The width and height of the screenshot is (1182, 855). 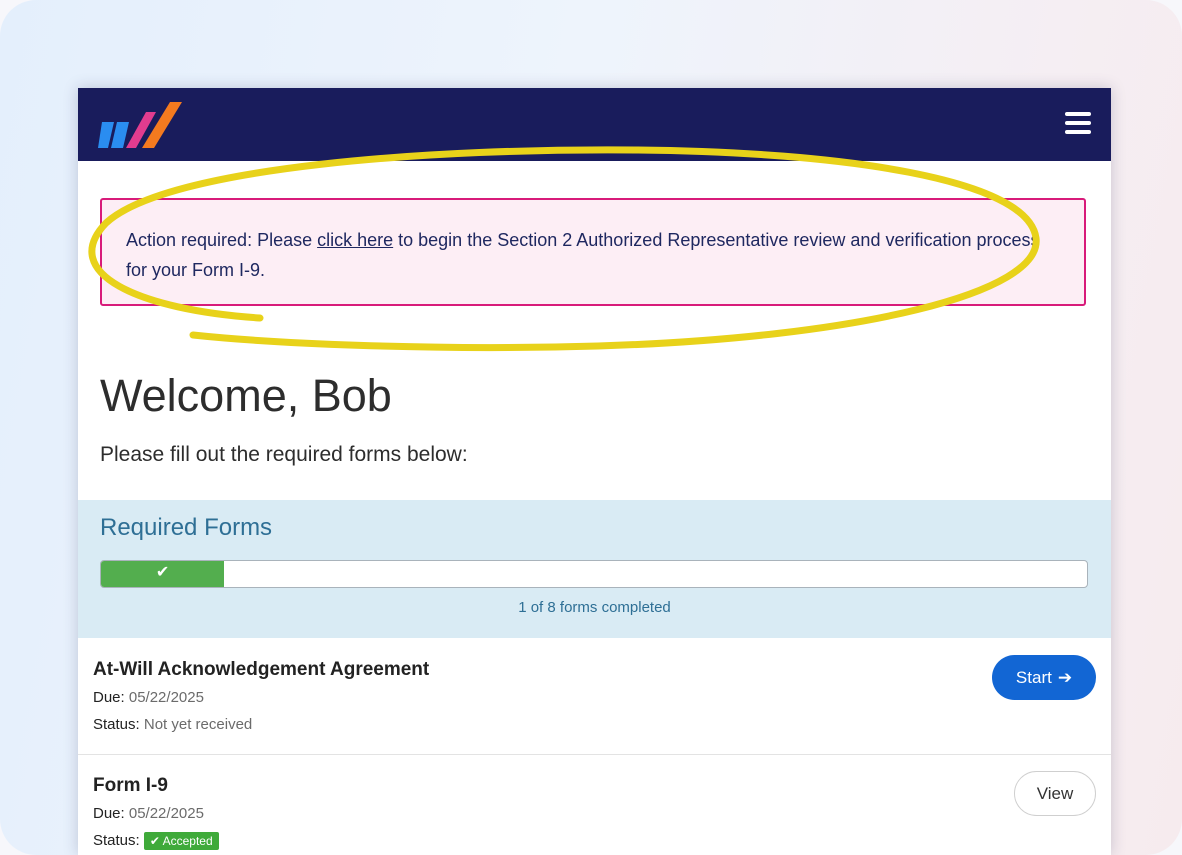 What do you see at coordinates (143, 126) in the screenshot?
I see `brand-logo-icon` at bounding box center [143, 126].